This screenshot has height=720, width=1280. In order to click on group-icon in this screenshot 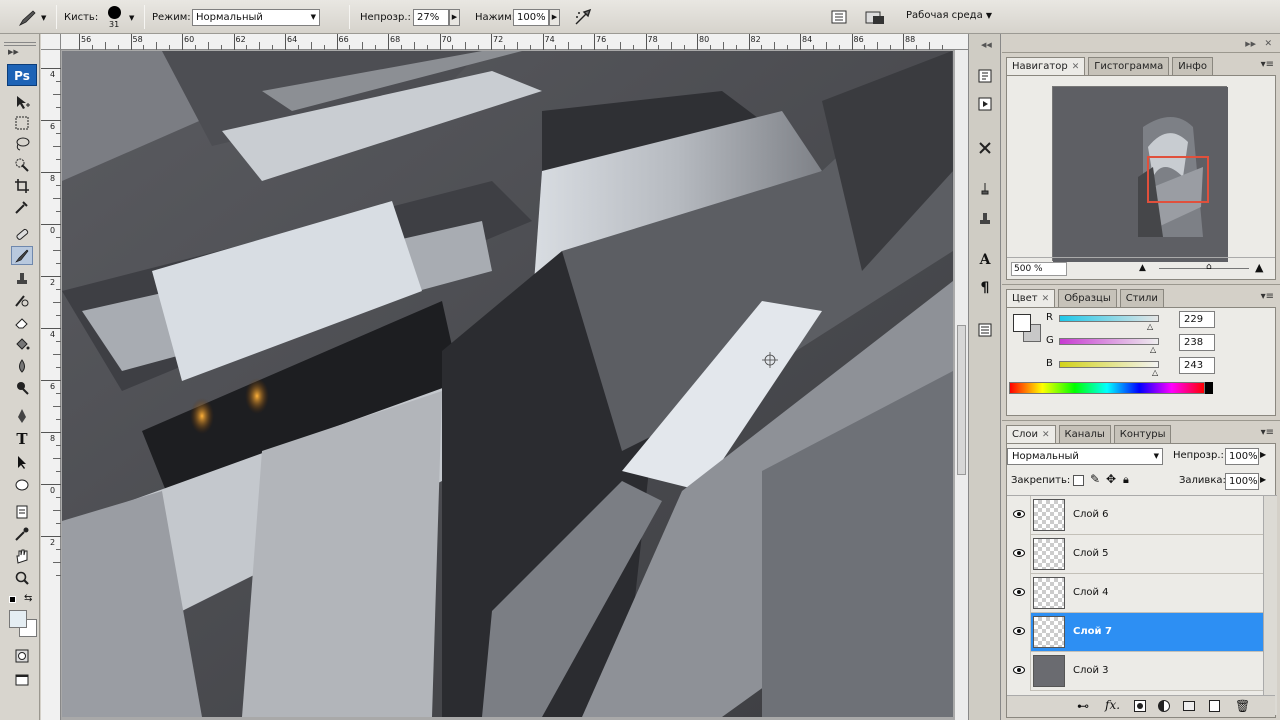, I will do `click(1189, 706)`.